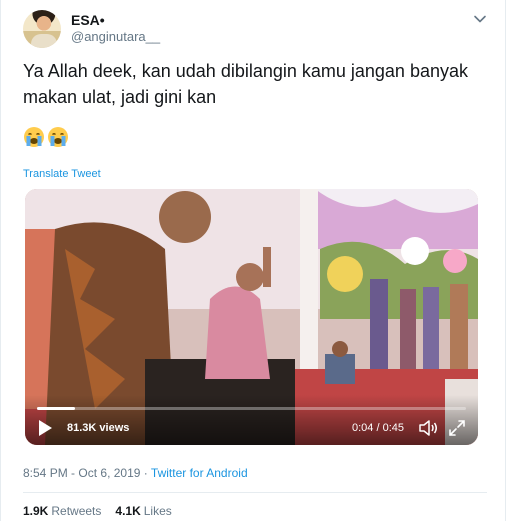  Describe the element at coordinates (428, 428) in the screenshot. I see `volume-icon` at that location.